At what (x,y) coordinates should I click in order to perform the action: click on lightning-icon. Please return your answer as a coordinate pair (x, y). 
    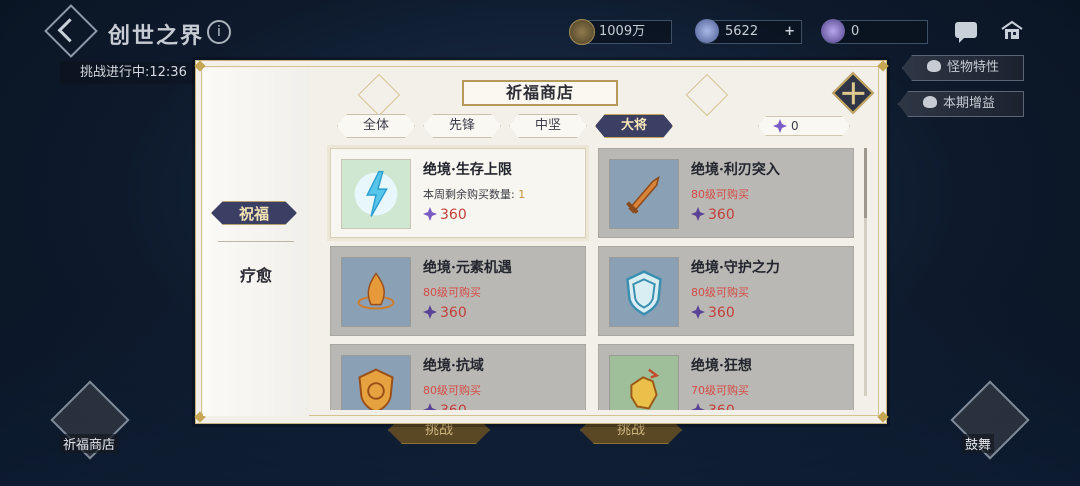
    Looking at the image, I should click on (376, 193).